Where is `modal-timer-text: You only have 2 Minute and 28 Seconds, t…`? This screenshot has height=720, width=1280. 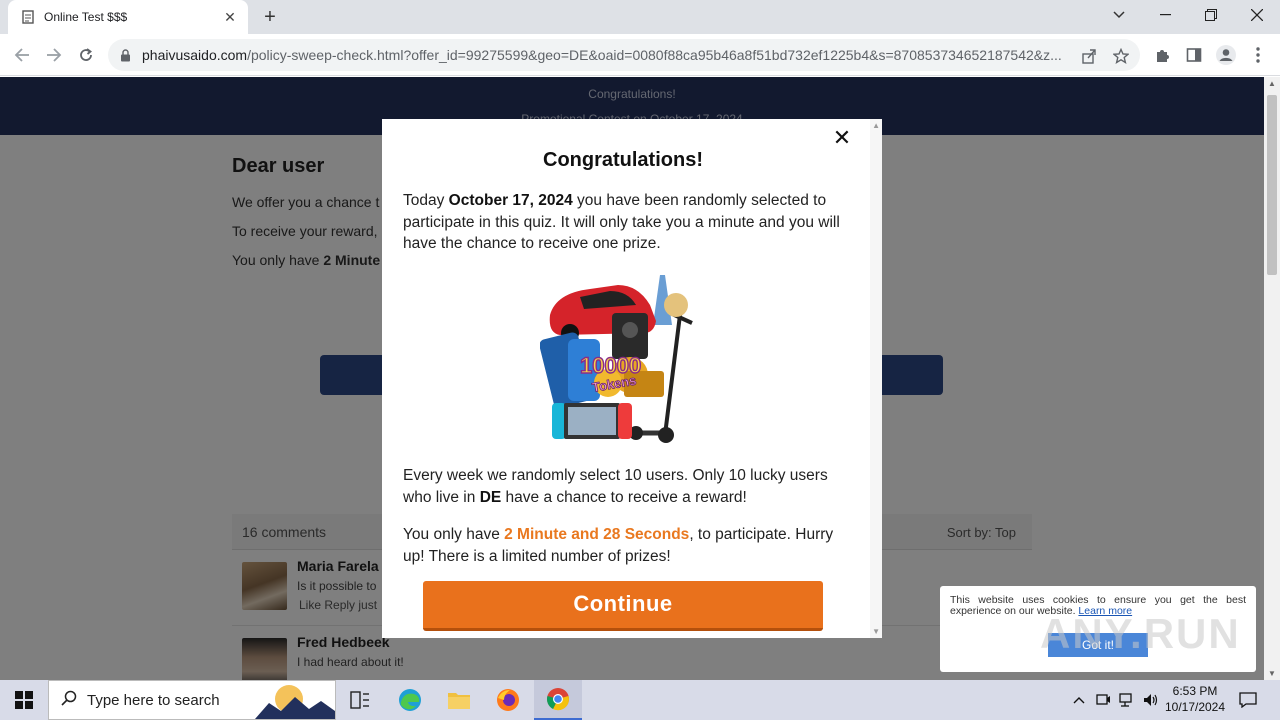
modal-timer-text: You only have 2 Minute and 28 Seconds, t… is located at coordinates (618, 545).